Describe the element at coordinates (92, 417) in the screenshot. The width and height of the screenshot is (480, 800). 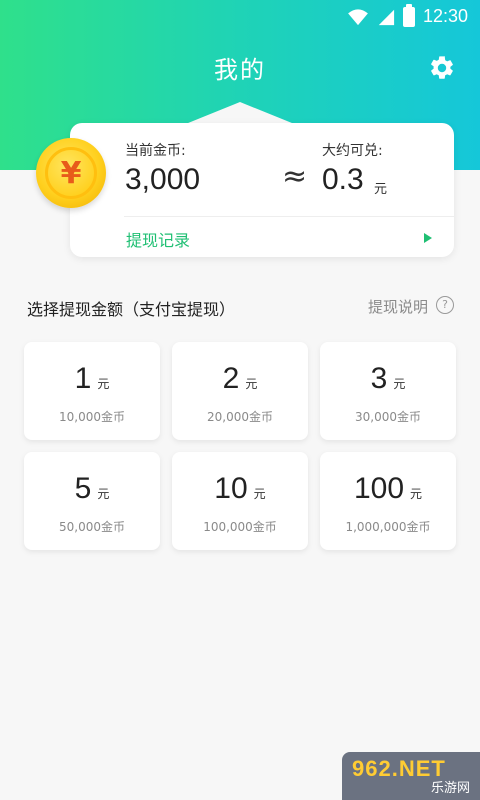
I see `amount-coins: 10,000金币` at that location.